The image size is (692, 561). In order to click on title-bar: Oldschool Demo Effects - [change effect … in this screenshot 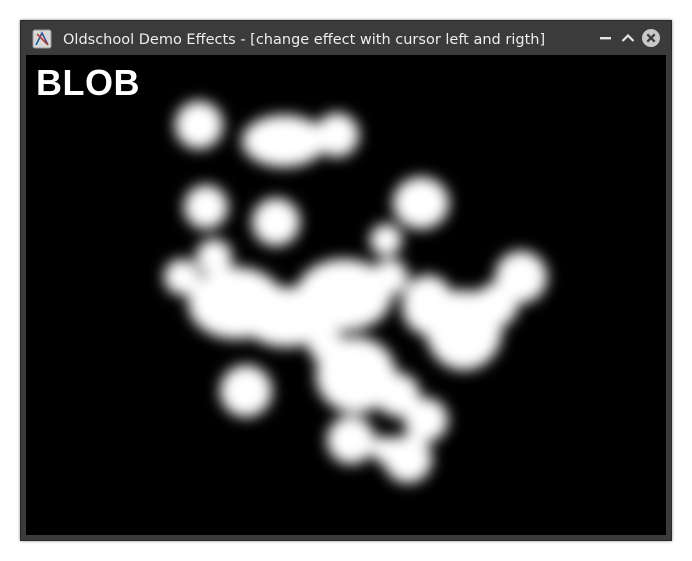, I will do `click(346, 39)`.